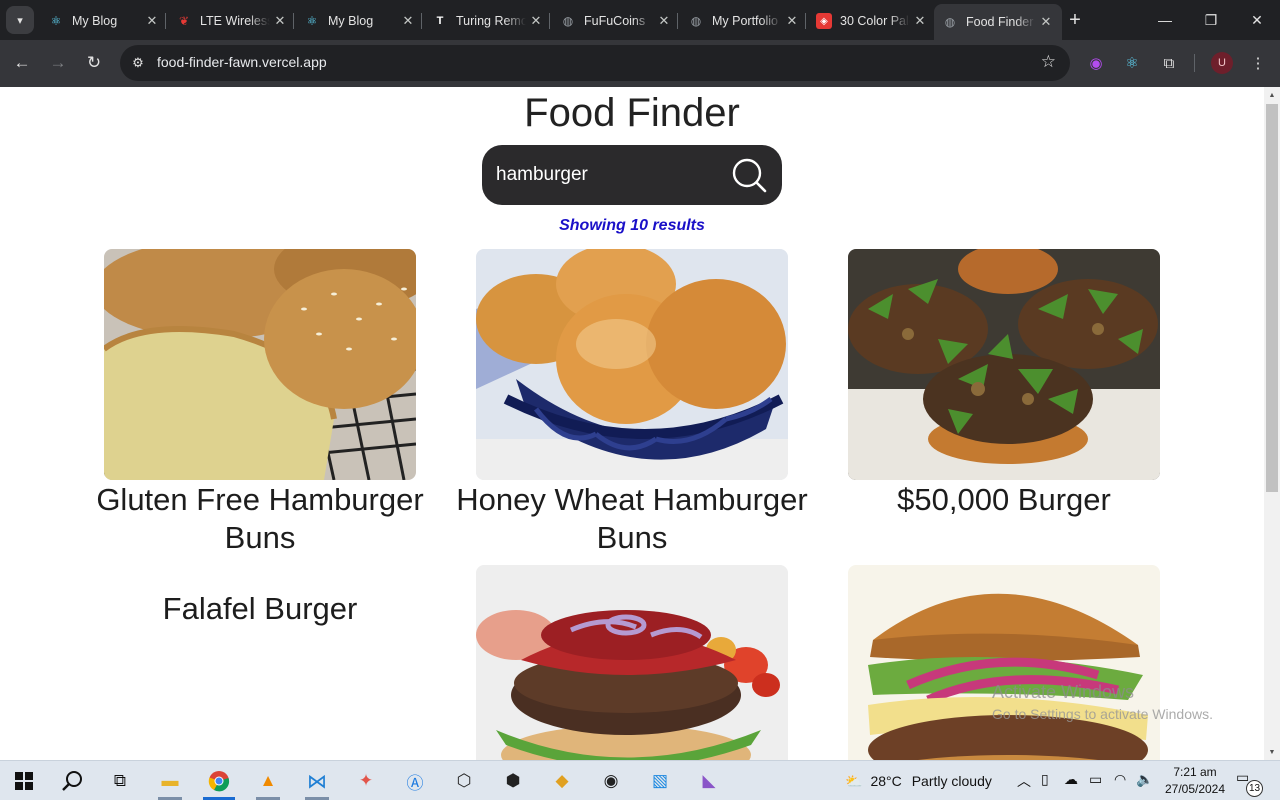 This screenshot has width=1280, height=800. I want to click on file-explorer-icon: ▬, so click(170, 782).